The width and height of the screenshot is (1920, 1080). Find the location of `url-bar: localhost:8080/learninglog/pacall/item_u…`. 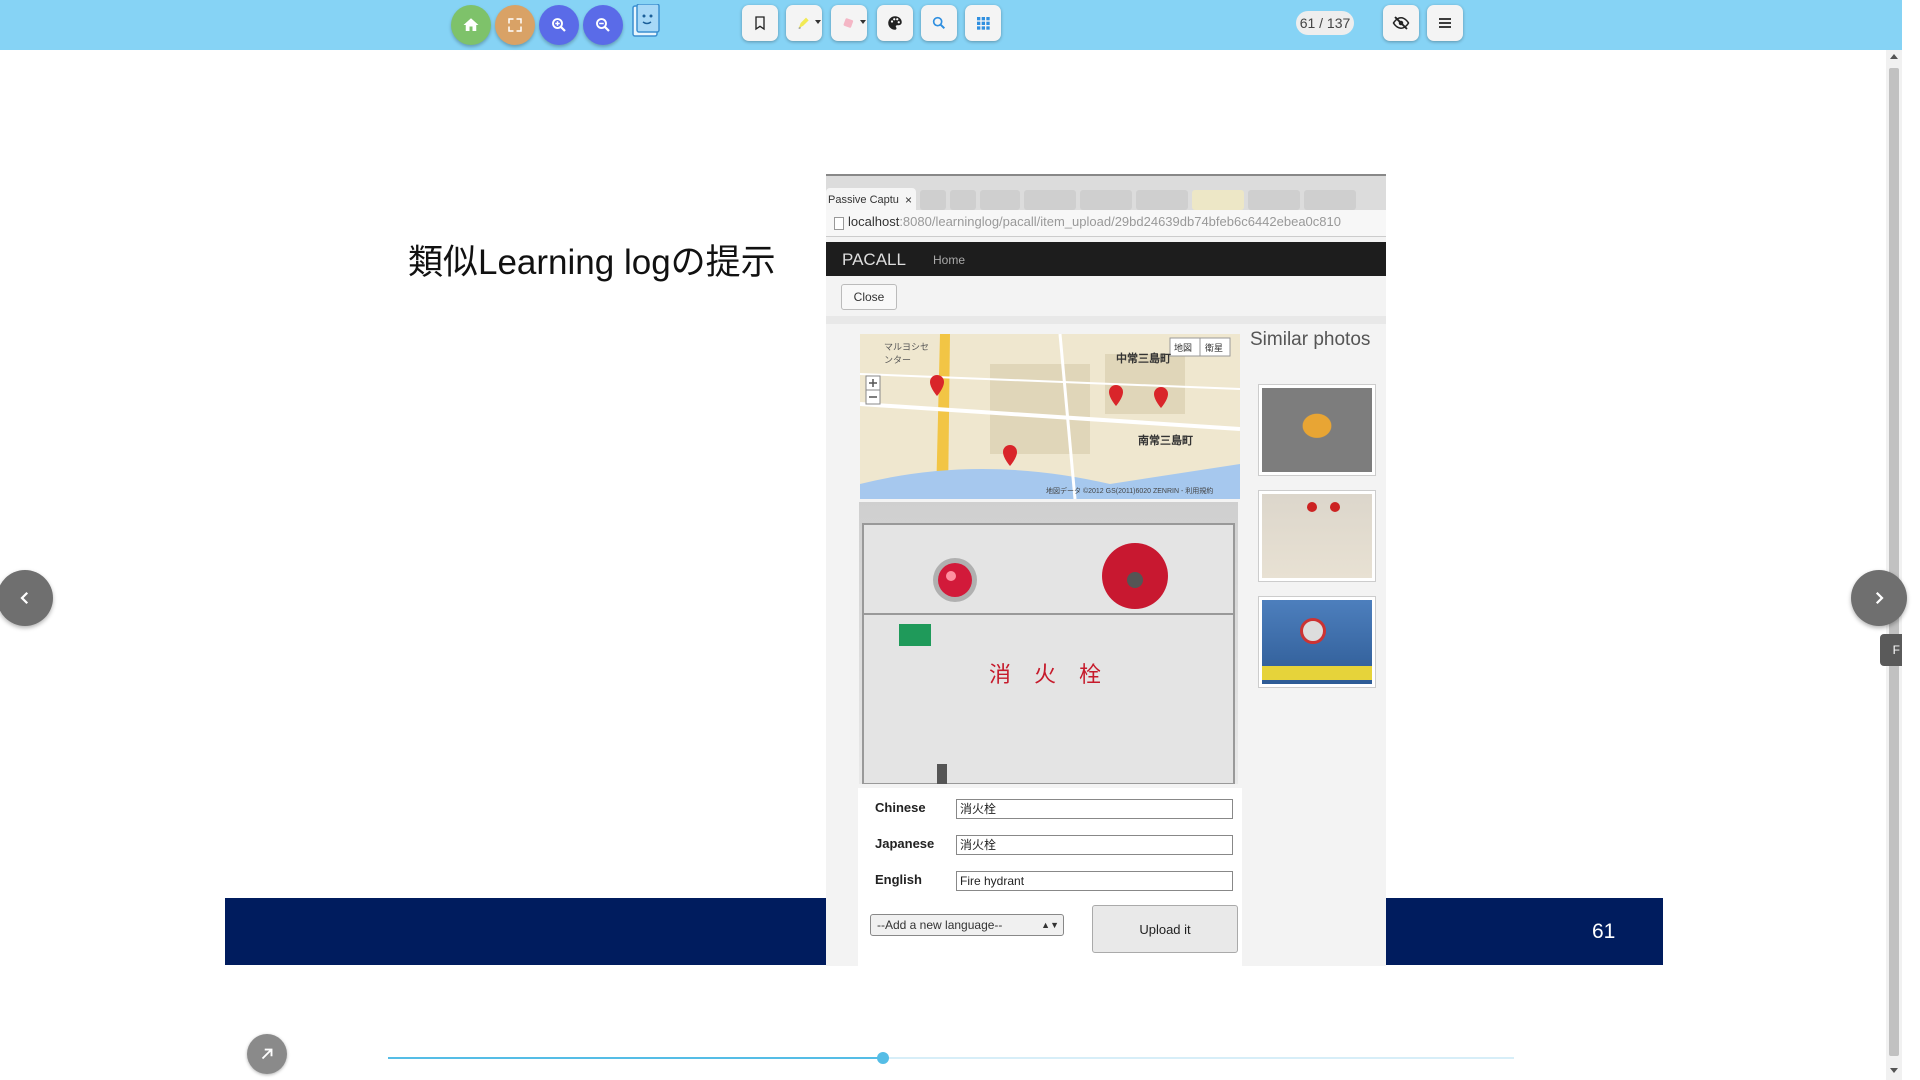

url-bar: localhost:8080/learninglog/pacall/item_u… is located at coordinates (1106, 223).